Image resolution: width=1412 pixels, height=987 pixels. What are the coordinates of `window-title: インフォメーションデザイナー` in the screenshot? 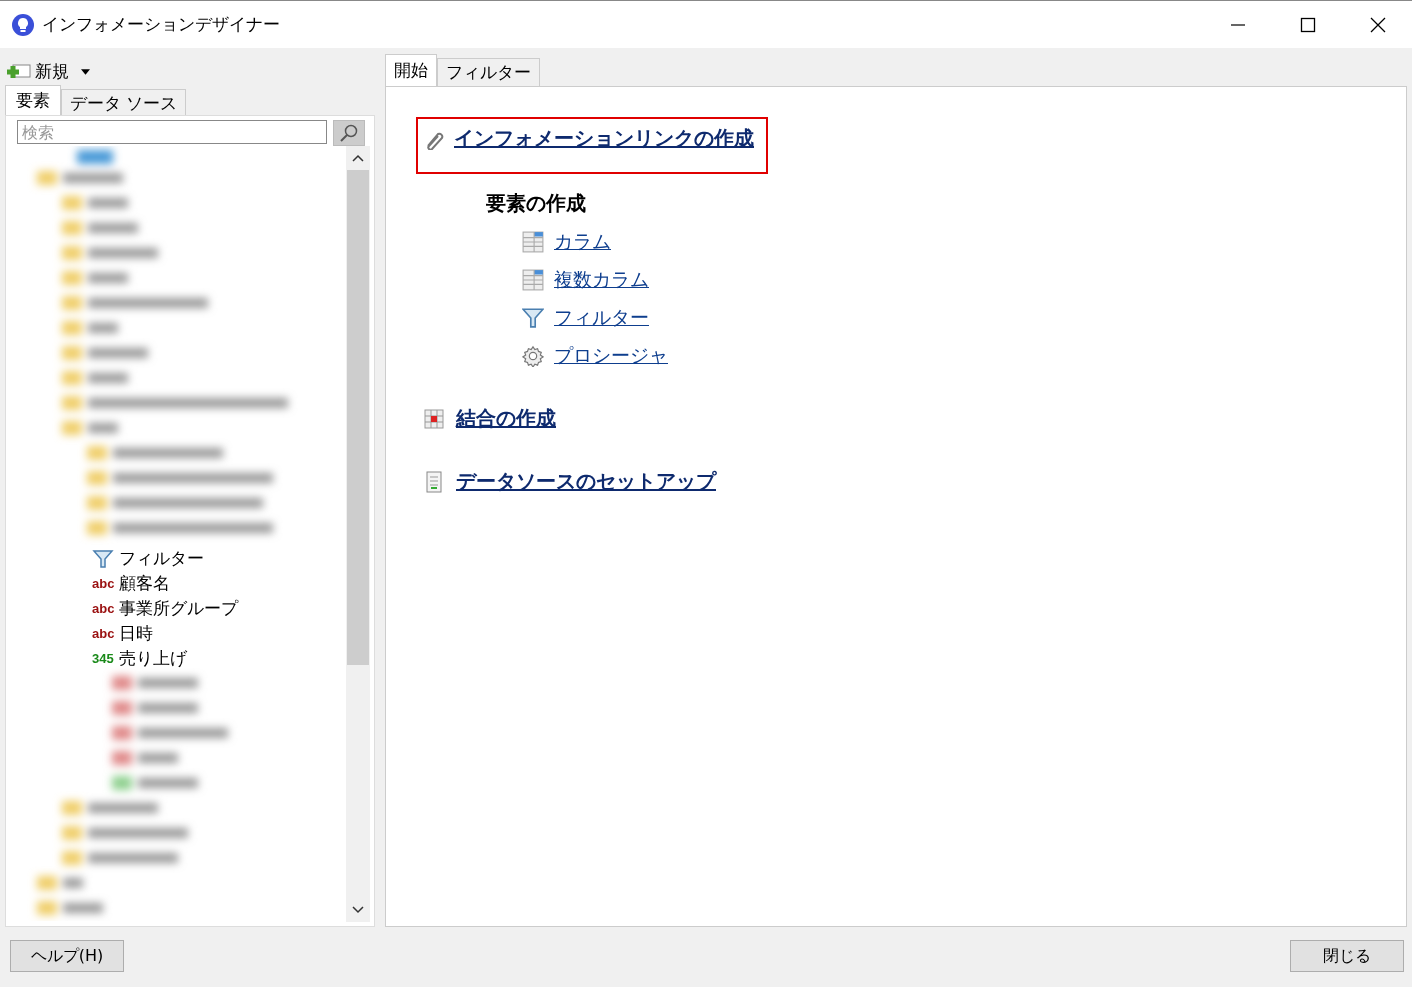 It's located at (161, 24).